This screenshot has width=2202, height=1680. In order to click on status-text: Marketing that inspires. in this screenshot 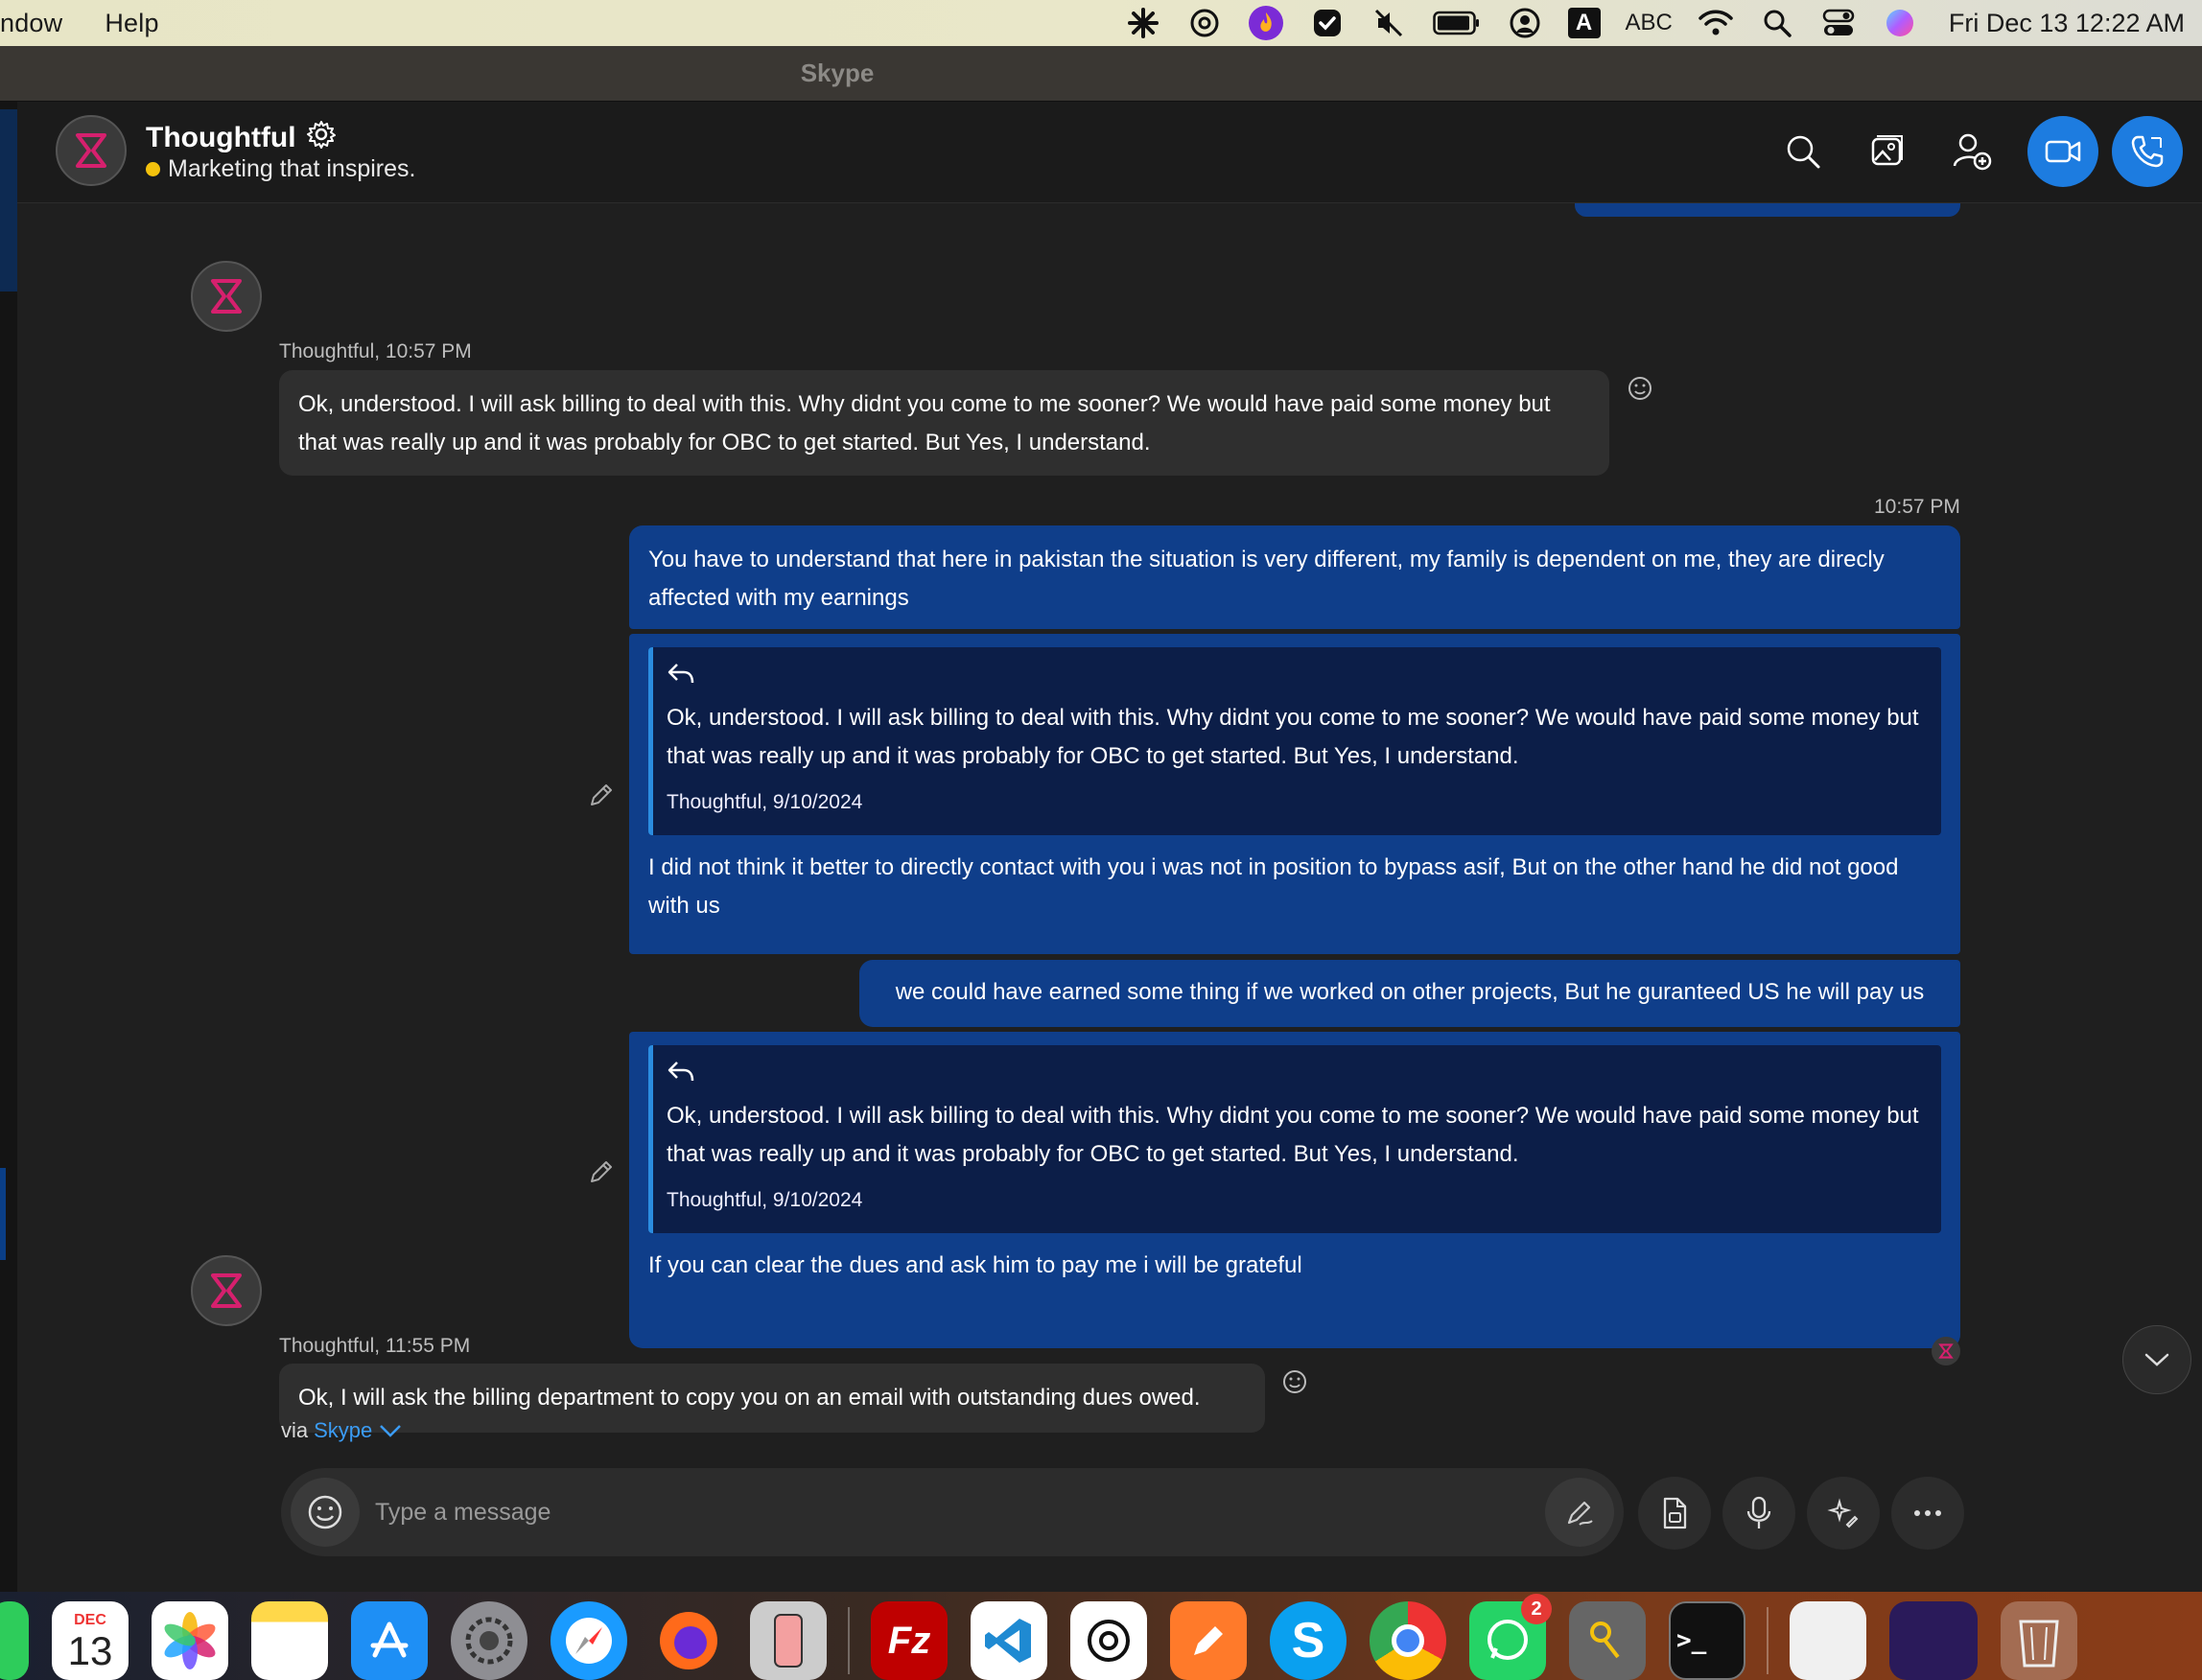, I will do `click(292, 168)`.